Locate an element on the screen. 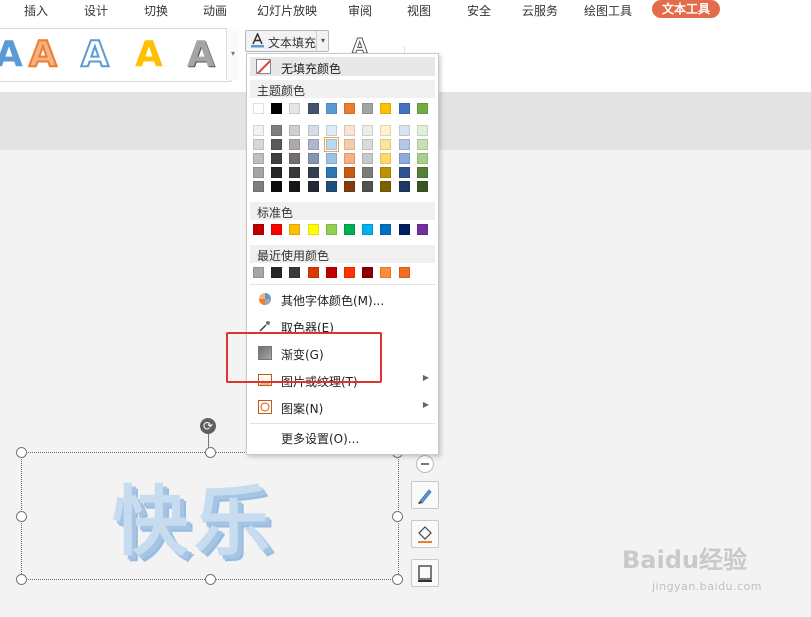  text-style-blue: A is located at coordinates (11, 54).